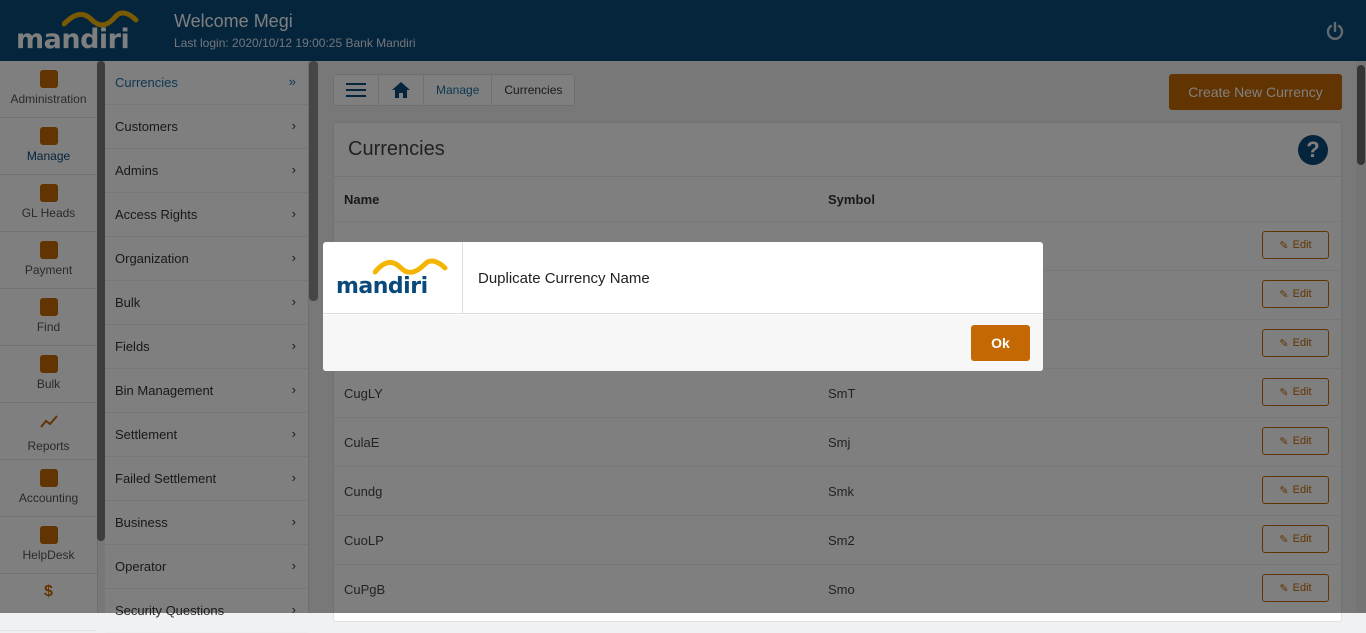  Describe the element at coordinates (683, 343) in the screenshot. I see `dialog-footer: Ok` at that location.